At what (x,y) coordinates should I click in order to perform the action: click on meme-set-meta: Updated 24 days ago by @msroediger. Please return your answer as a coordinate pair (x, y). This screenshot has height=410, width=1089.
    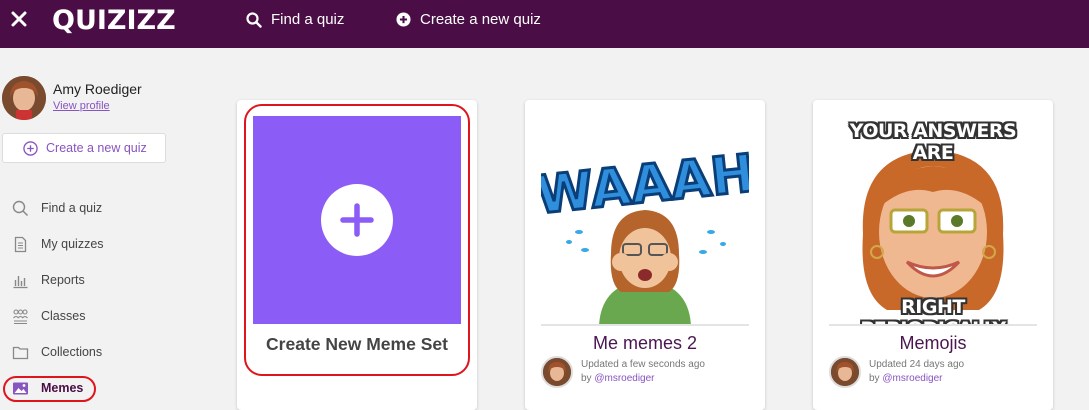
    Looking at the image, I should click on (934, 373).